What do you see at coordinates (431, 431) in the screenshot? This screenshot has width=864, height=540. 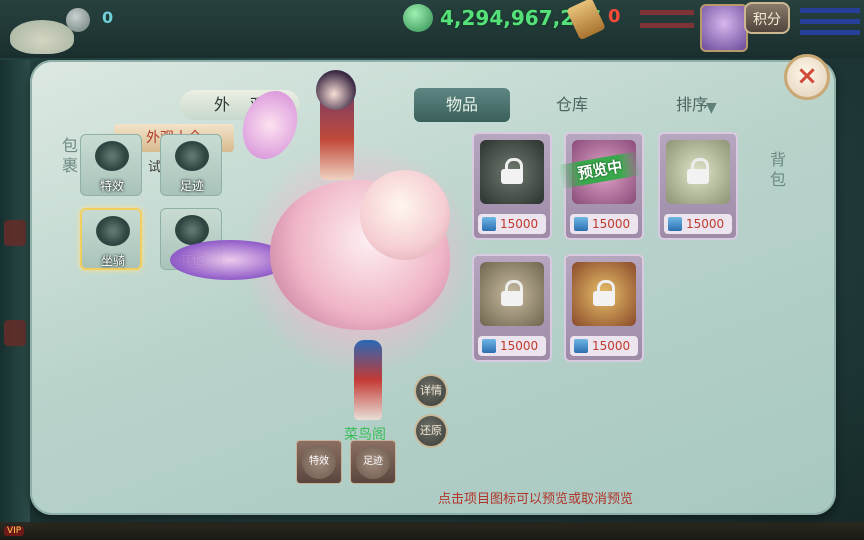 I see `restore-button: 还原` at bounding box center [431, 431].